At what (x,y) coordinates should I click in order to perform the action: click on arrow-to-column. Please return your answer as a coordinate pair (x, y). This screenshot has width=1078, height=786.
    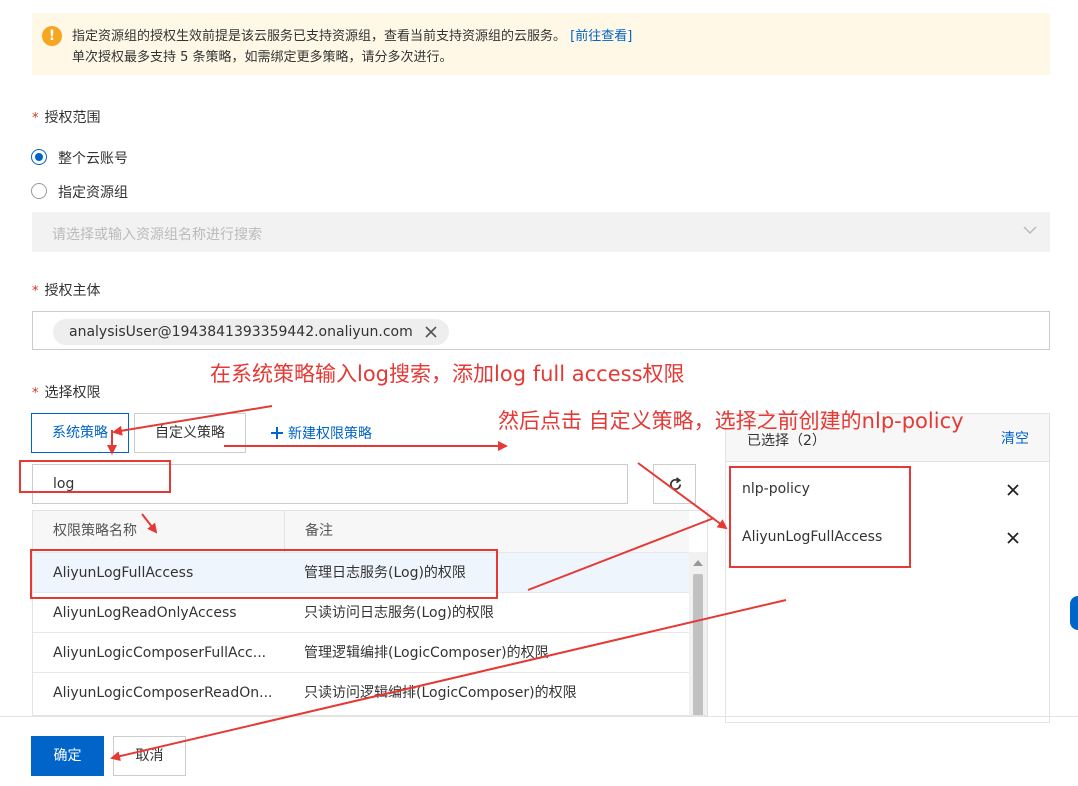
    Looking at the image, I should click on (149, 523).